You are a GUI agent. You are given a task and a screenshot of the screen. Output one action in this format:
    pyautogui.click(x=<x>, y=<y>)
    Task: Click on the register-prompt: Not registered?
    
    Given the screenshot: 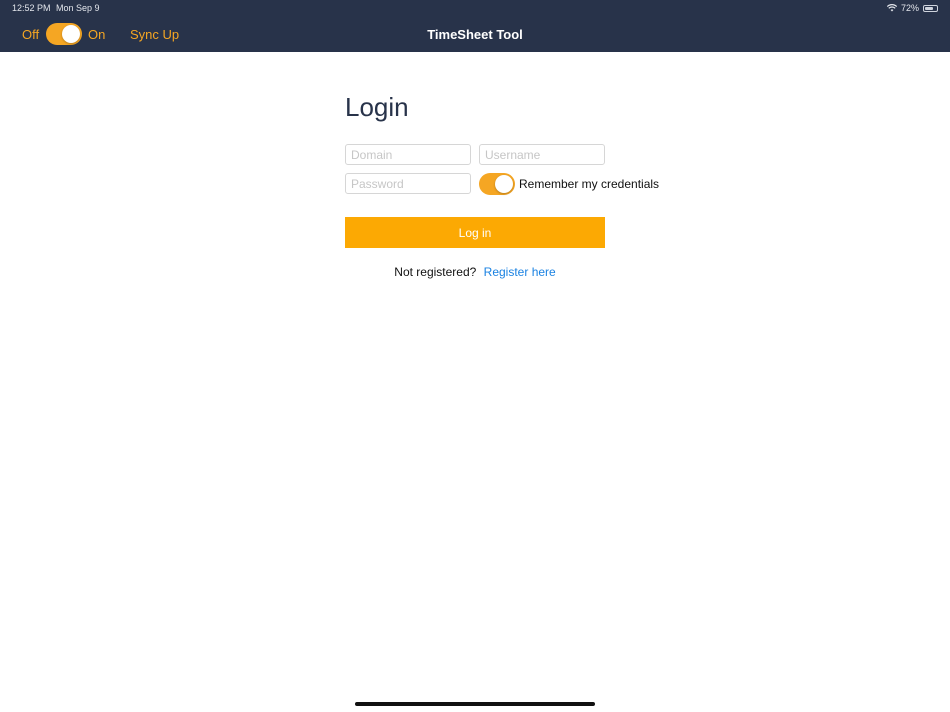 What is the action you would take?
    pyautogui.click(x=435, y=272)
    